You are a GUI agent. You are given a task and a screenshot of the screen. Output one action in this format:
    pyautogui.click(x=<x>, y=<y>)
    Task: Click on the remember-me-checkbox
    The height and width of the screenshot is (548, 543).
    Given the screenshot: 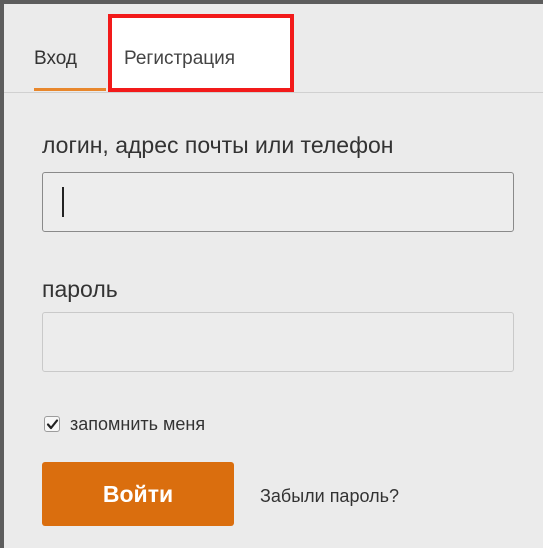 What is the action you would take?
    pyautogui.click(x=52, y=424)
    